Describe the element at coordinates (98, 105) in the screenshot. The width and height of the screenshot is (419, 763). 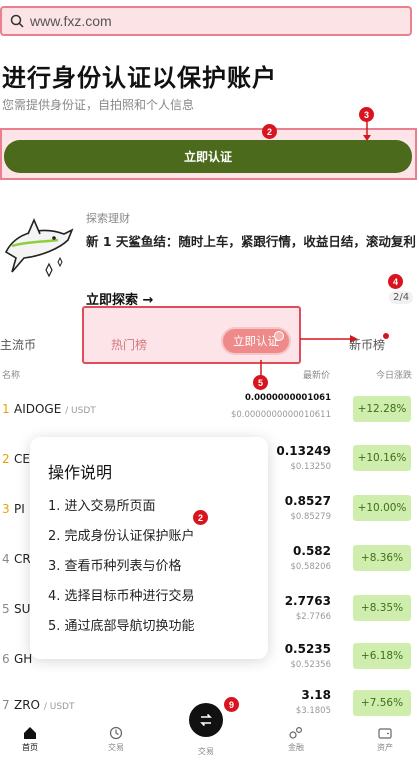
I see `page-subtitle: 您需提供身份证，自拍照和个人信息` at that location.